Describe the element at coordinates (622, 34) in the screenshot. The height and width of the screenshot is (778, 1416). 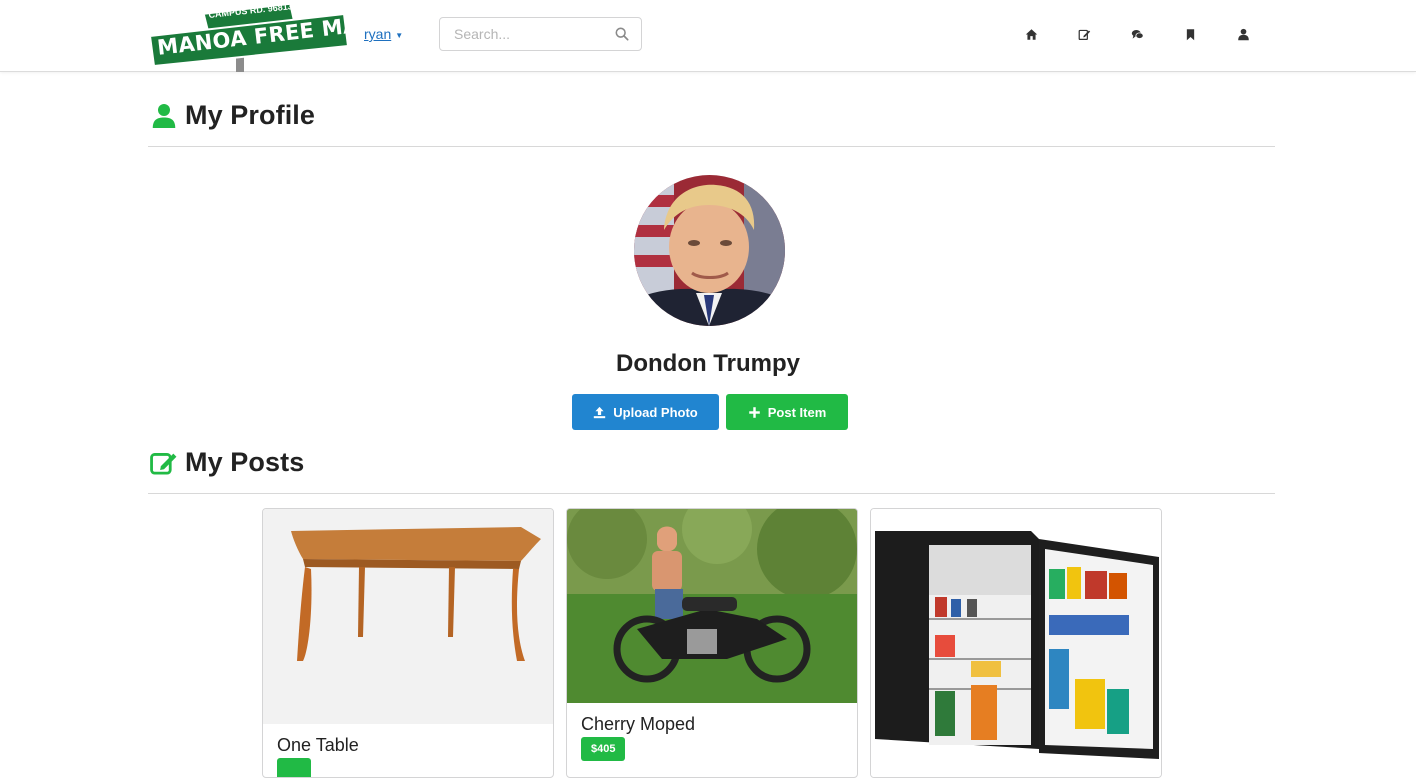
I see `search-icon` at that location.